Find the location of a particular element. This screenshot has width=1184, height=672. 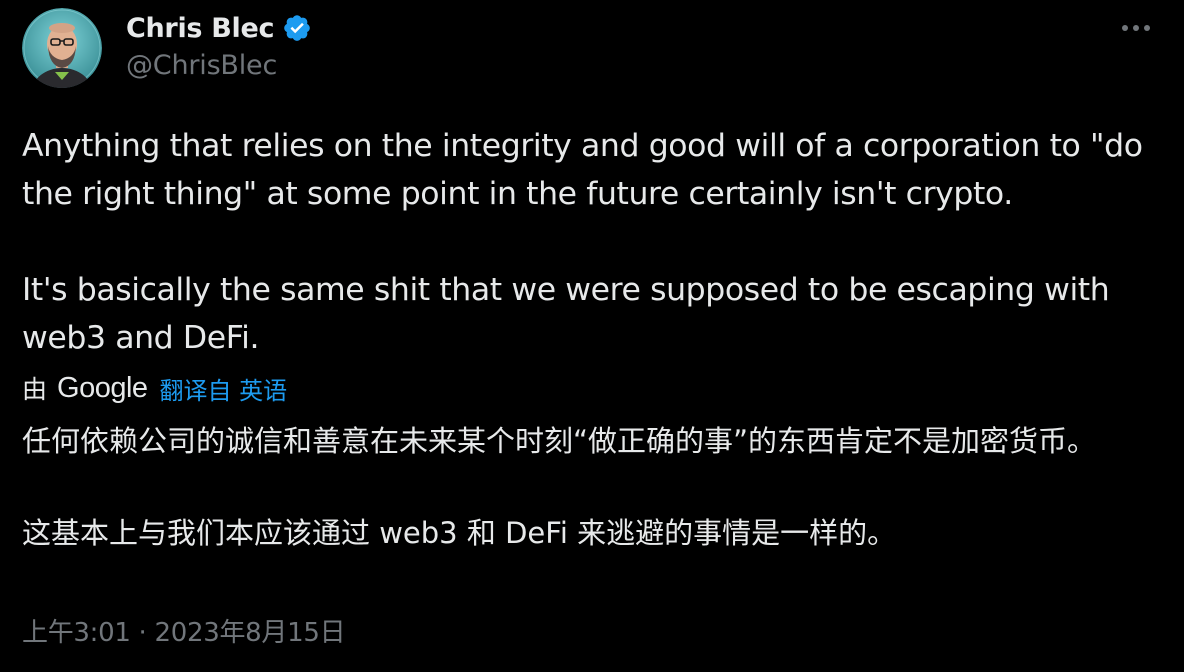

more-icon is located at coordinates (1136, 28).